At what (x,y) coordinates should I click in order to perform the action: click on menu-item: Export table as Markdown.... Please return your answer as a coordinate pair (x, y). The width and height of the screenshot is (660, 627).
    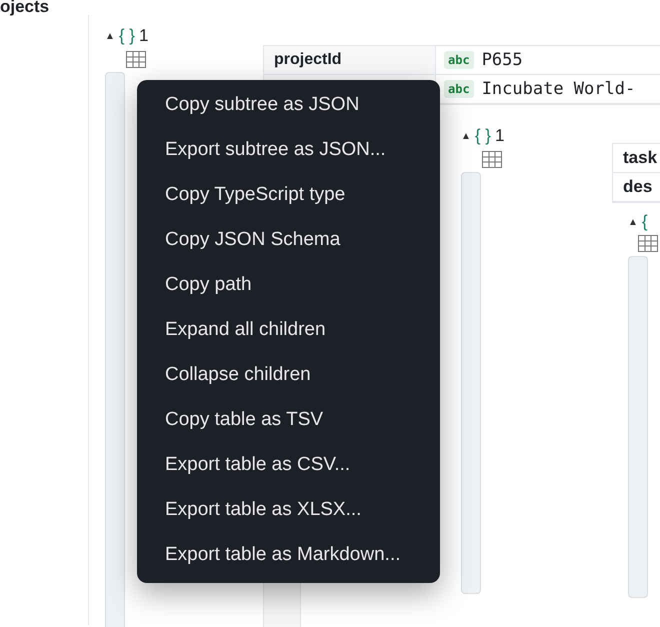
    Looking at the image, I should click on (288, 554).